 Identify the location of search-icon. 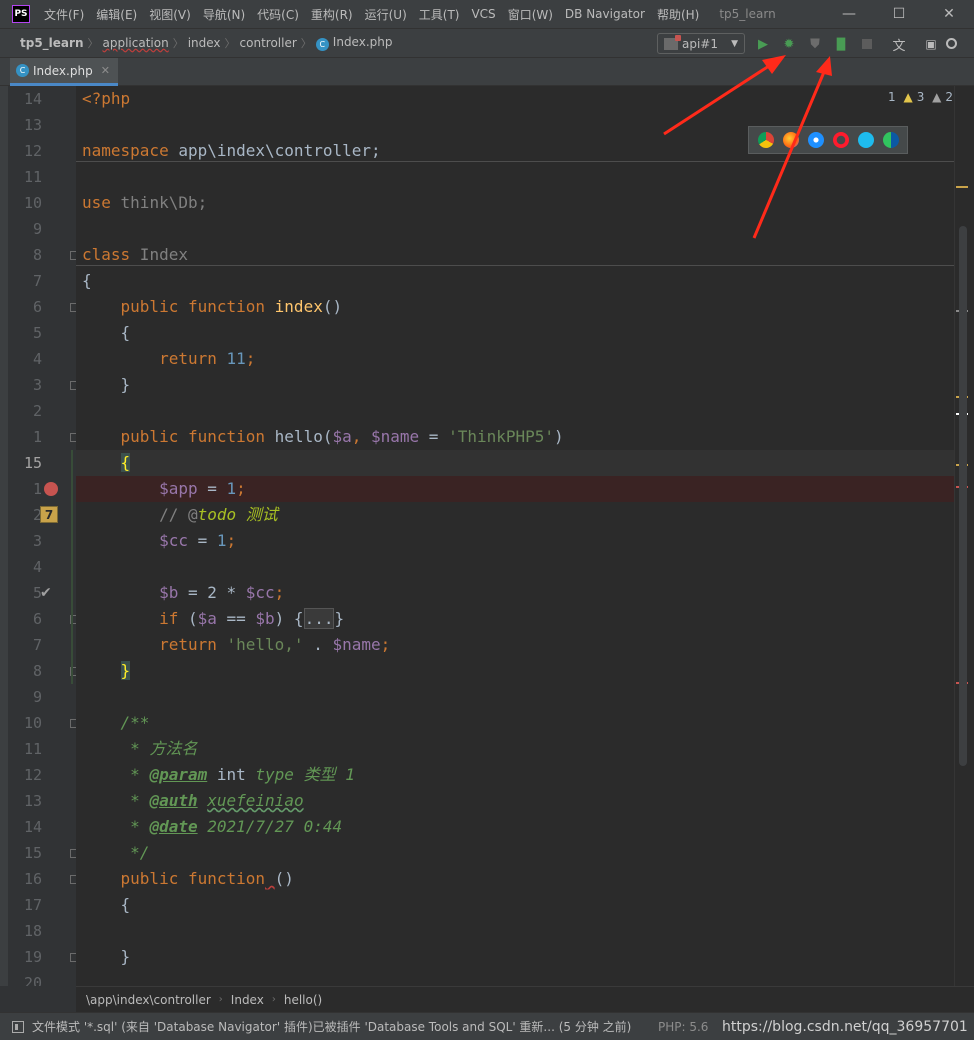
(951, 43).